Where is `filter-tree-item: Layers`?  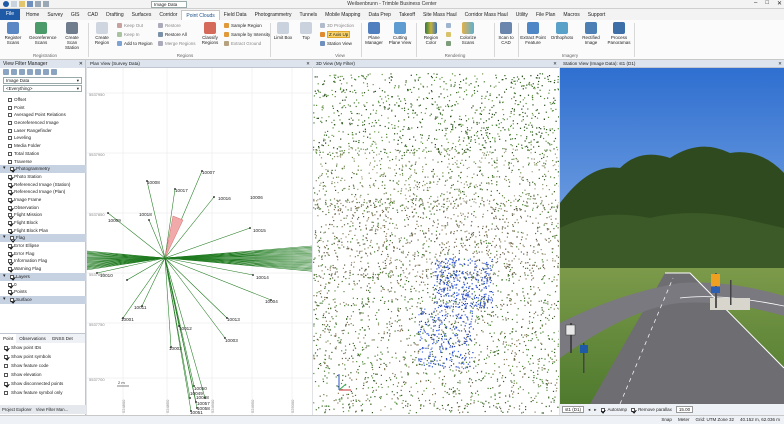 filter-tree-item: Layers is located at coordinates (43, 276).